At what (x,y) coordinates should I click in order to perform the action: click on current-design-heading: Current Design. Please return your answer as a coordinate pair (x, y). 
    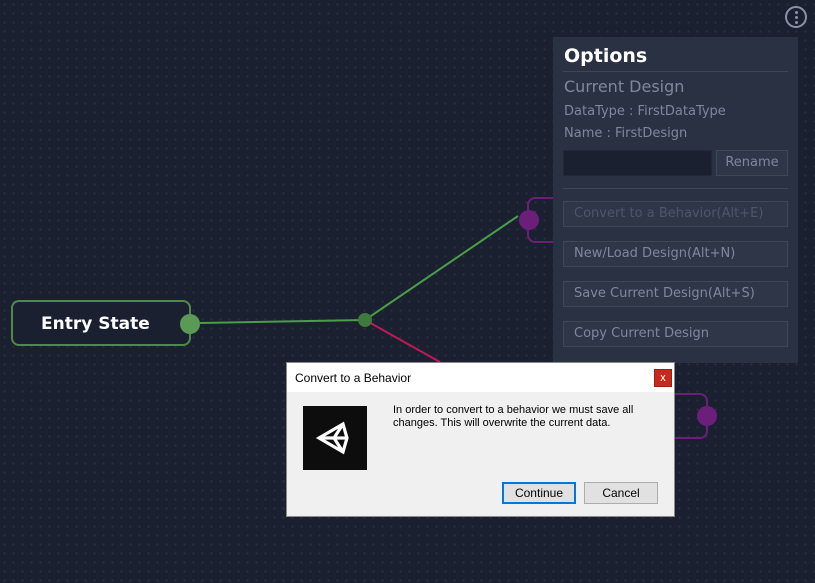
    Looking at the image, I should click on (624, 86).